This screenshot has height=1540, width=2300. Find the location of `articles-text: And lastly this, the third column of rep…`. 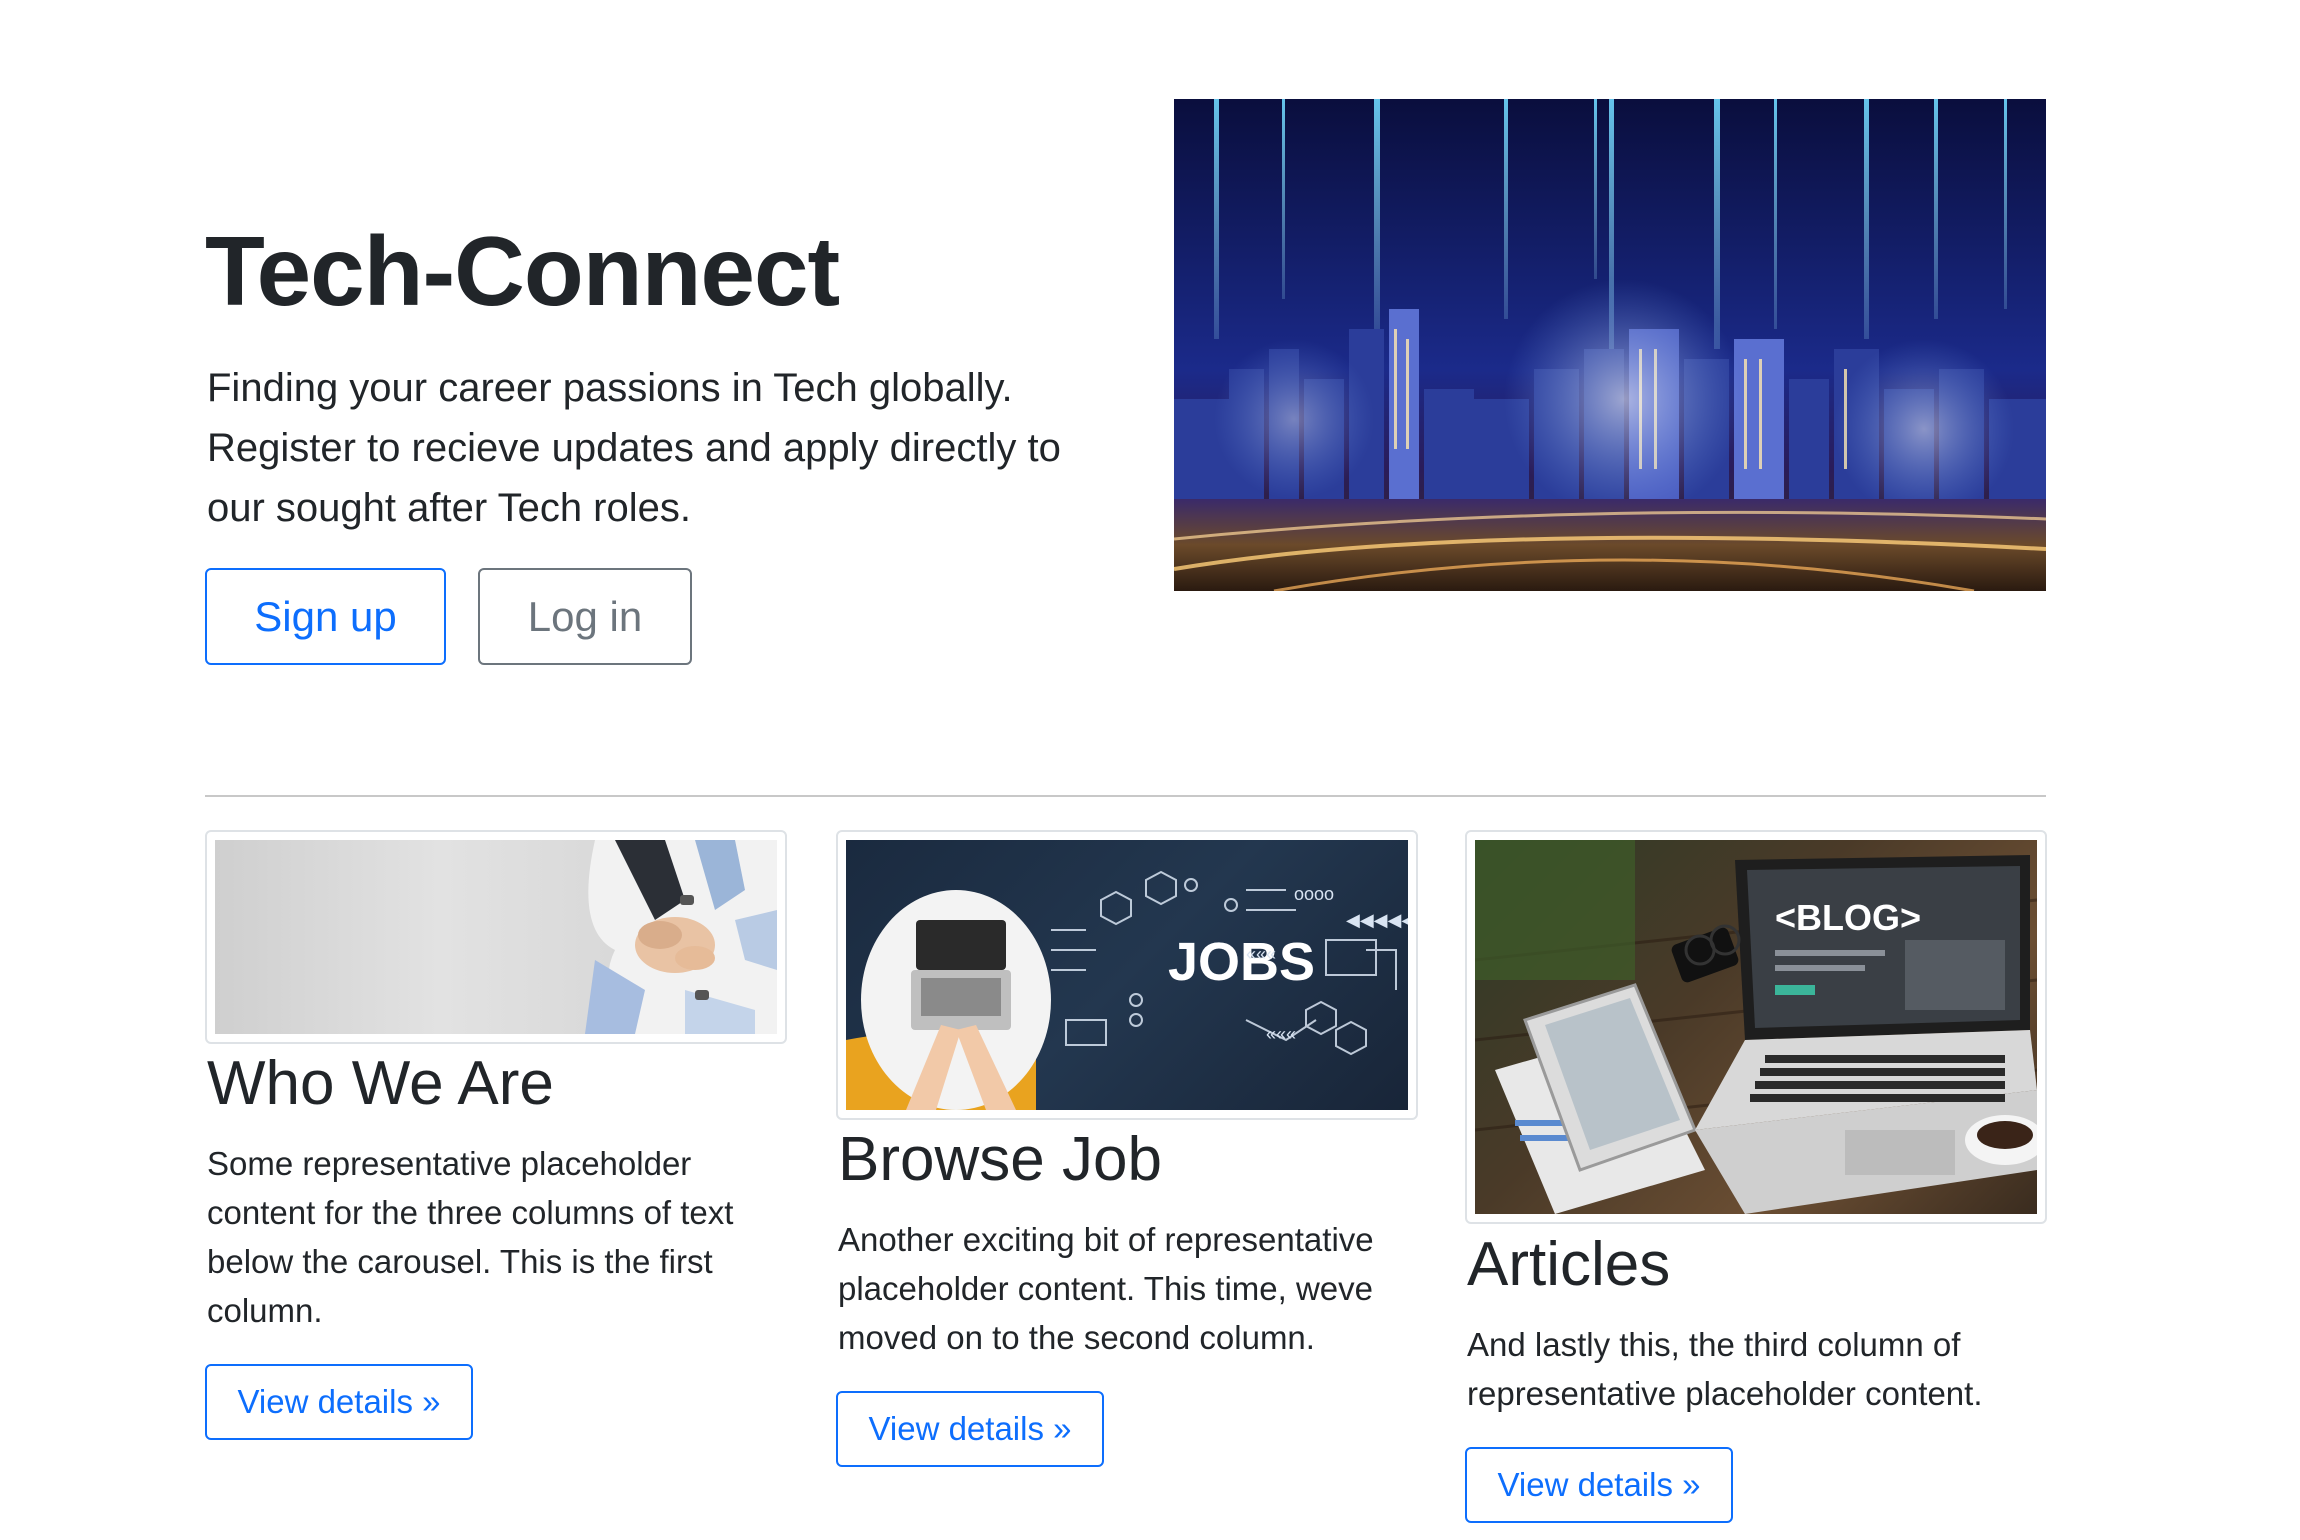

articles-text: And lastly this, the third column of rep… is located at coordinates (1725, 1369).